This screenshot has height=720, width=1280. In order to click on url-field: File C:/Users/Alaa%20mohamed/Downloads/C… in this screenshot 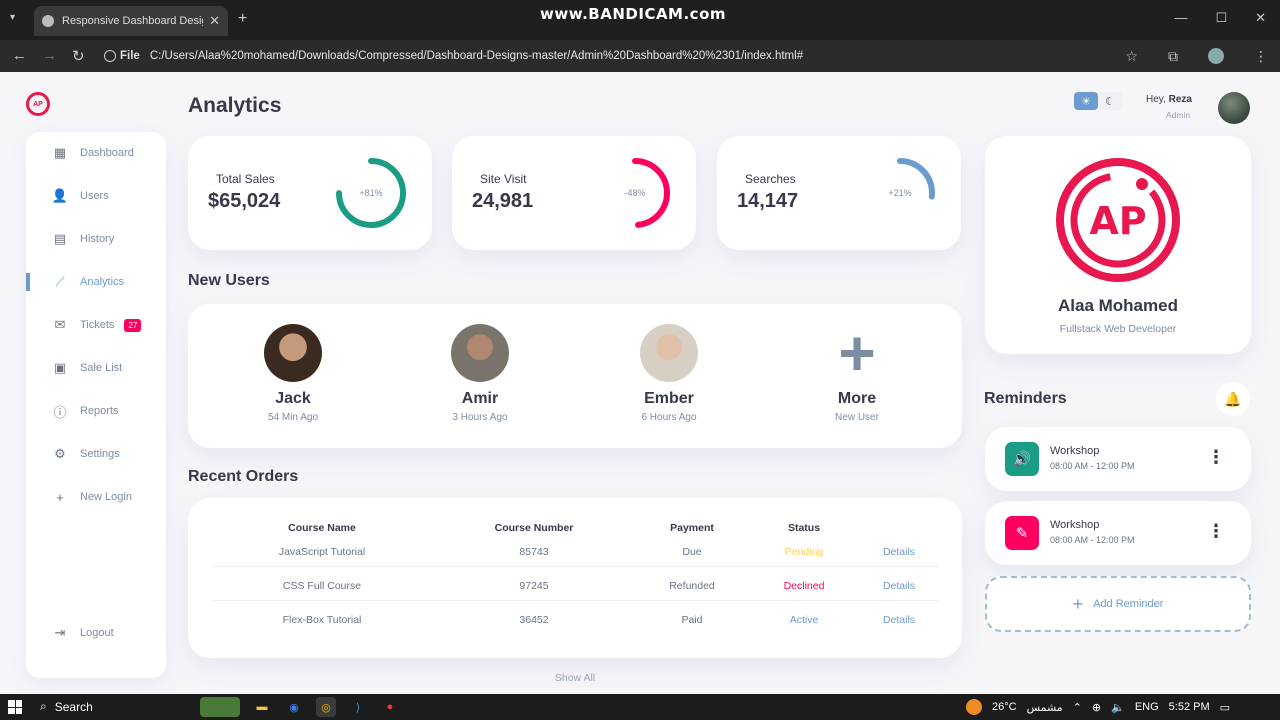, I will do `click(632, 56)`.